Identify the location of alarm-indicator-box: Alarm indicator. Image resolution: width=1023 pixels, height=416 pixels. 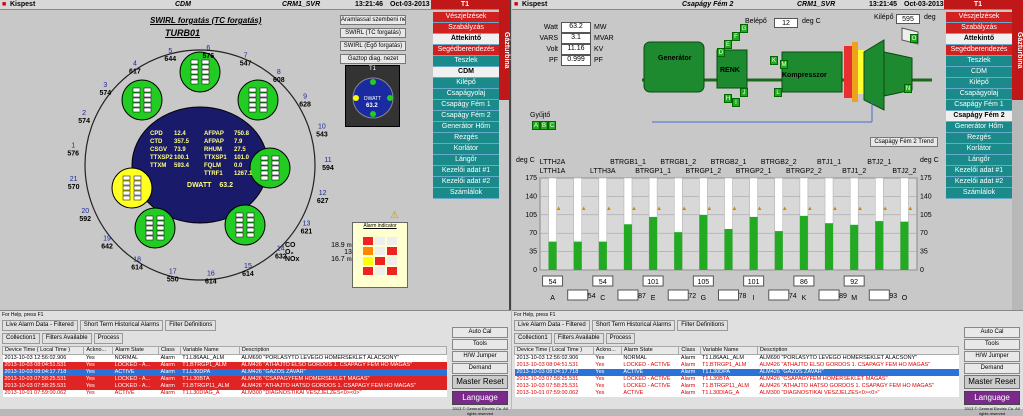
(380, 255).